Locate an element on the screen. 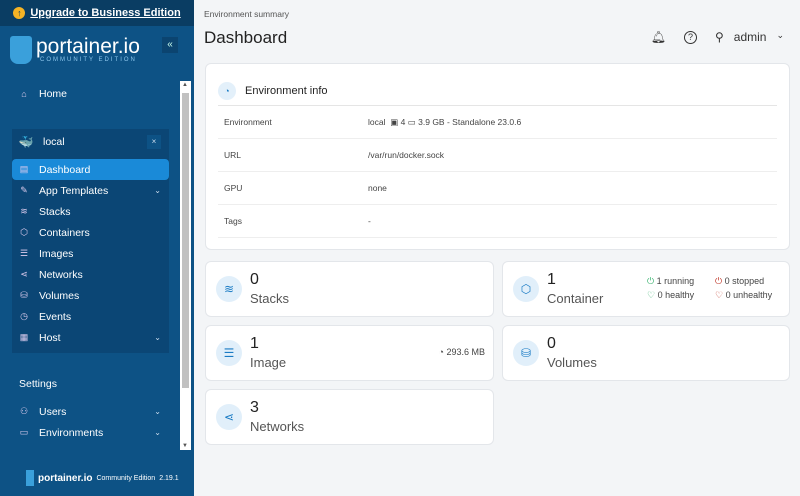 The height and width of the screenshot is (496, 800). sidebar-scrollbar: ▲ ▼ is located at coordinates (185, 265).